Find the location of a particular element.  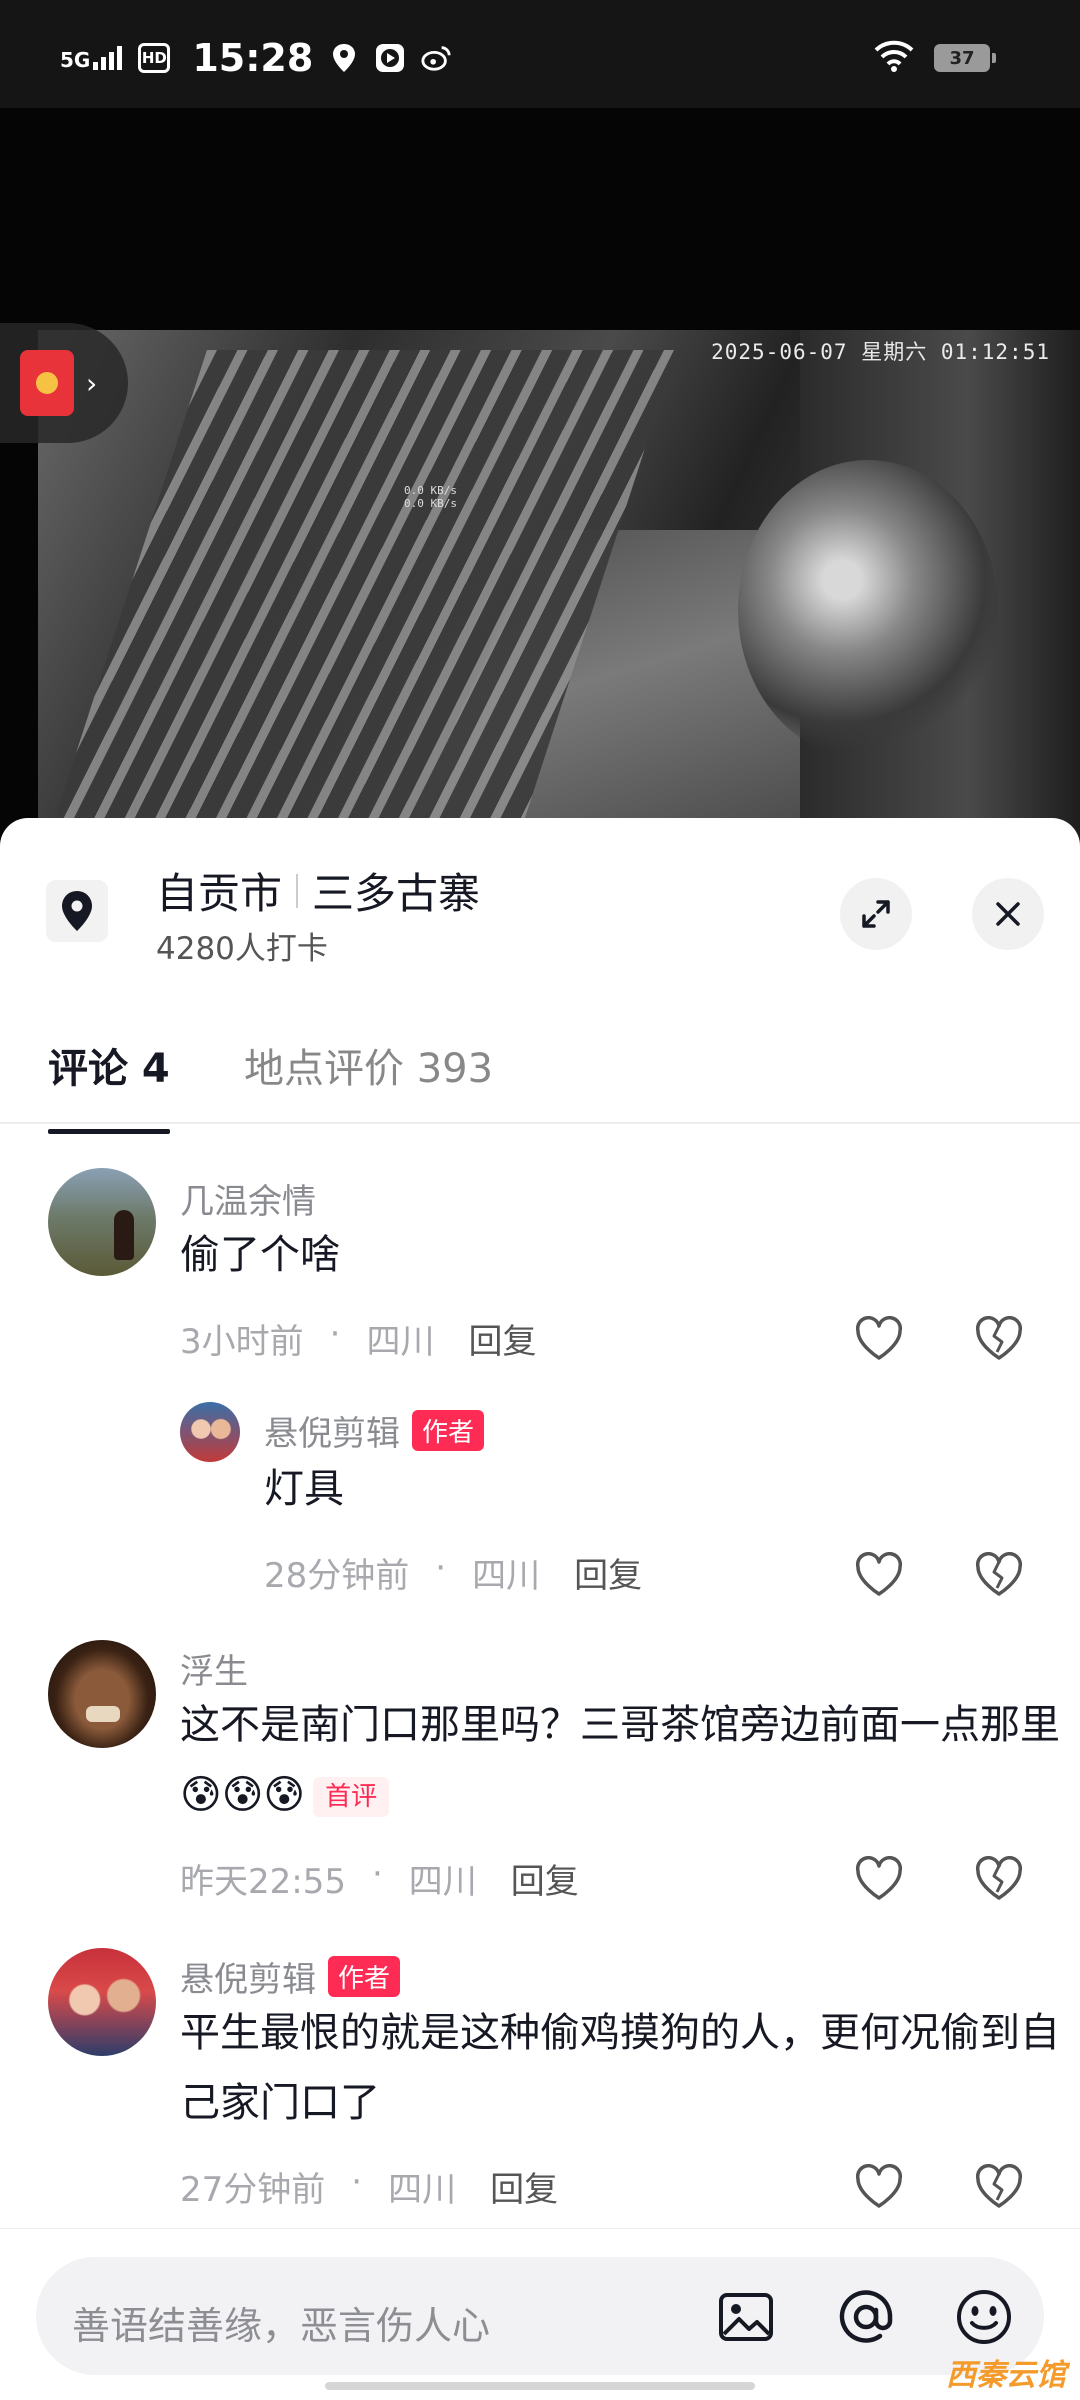

comment-input: 善语结善缘，恶言伤人心 is located at coordinates (540, 2316).